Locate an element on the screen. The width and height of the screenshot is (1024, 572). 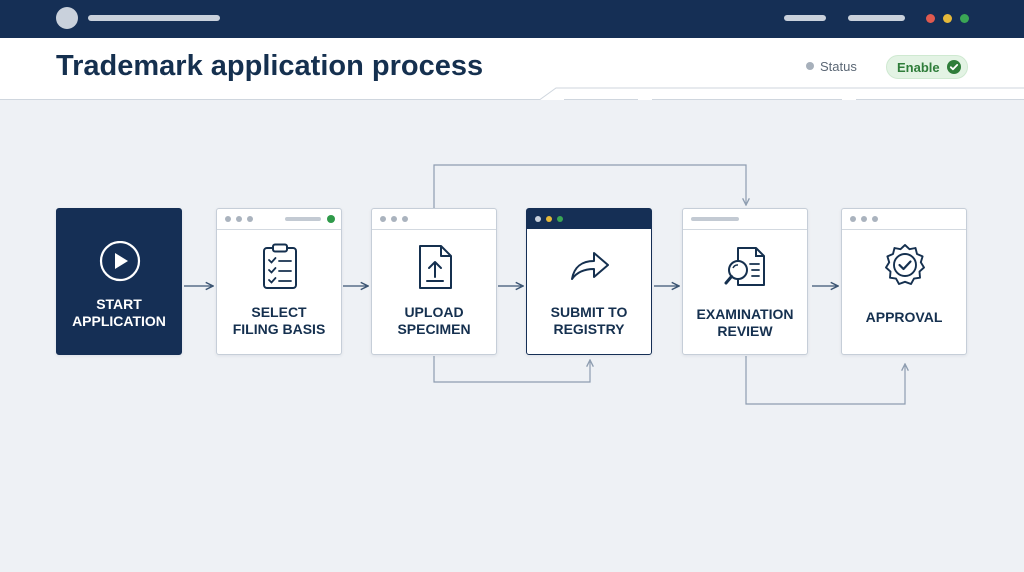
step-select-filing-basis: SELECT FILING BASIS is located at coordinates (279, 281).